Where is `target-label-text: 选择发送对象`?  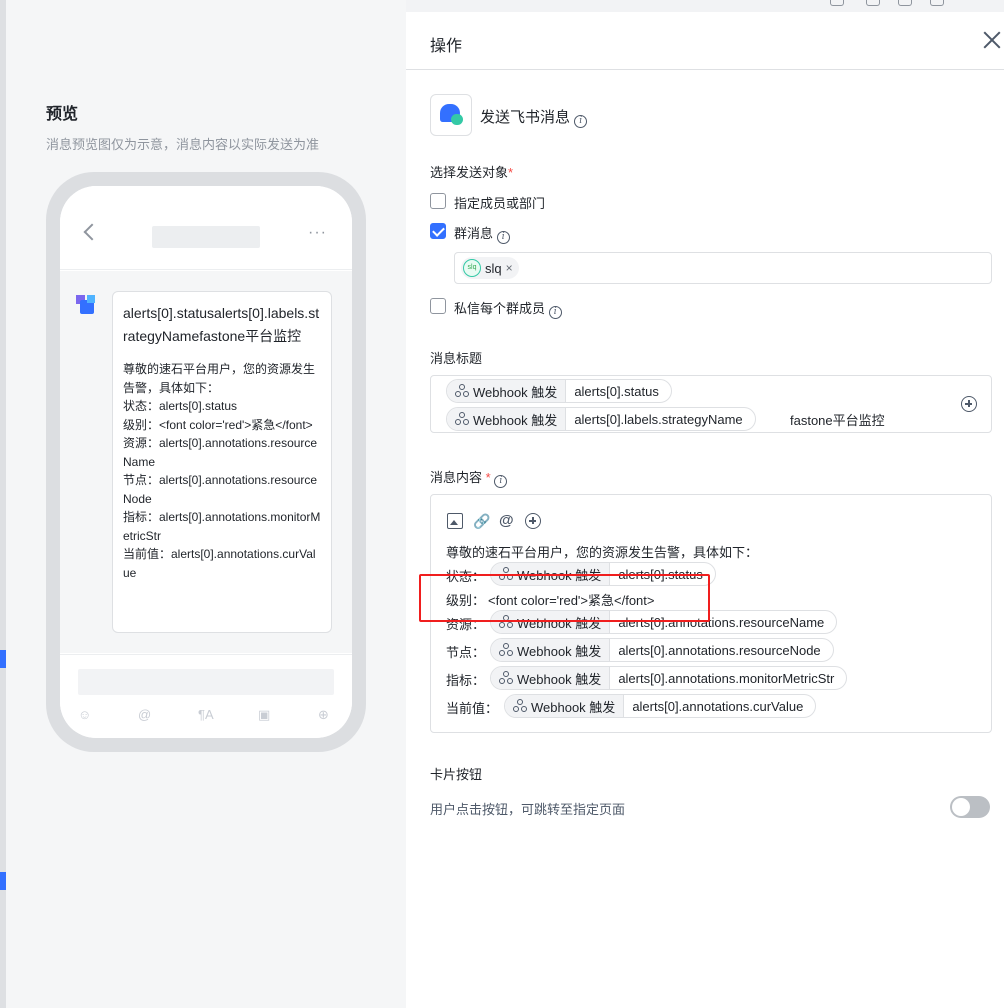 target-label-text: 选择发送对象 is located at coordinates (469, 172).